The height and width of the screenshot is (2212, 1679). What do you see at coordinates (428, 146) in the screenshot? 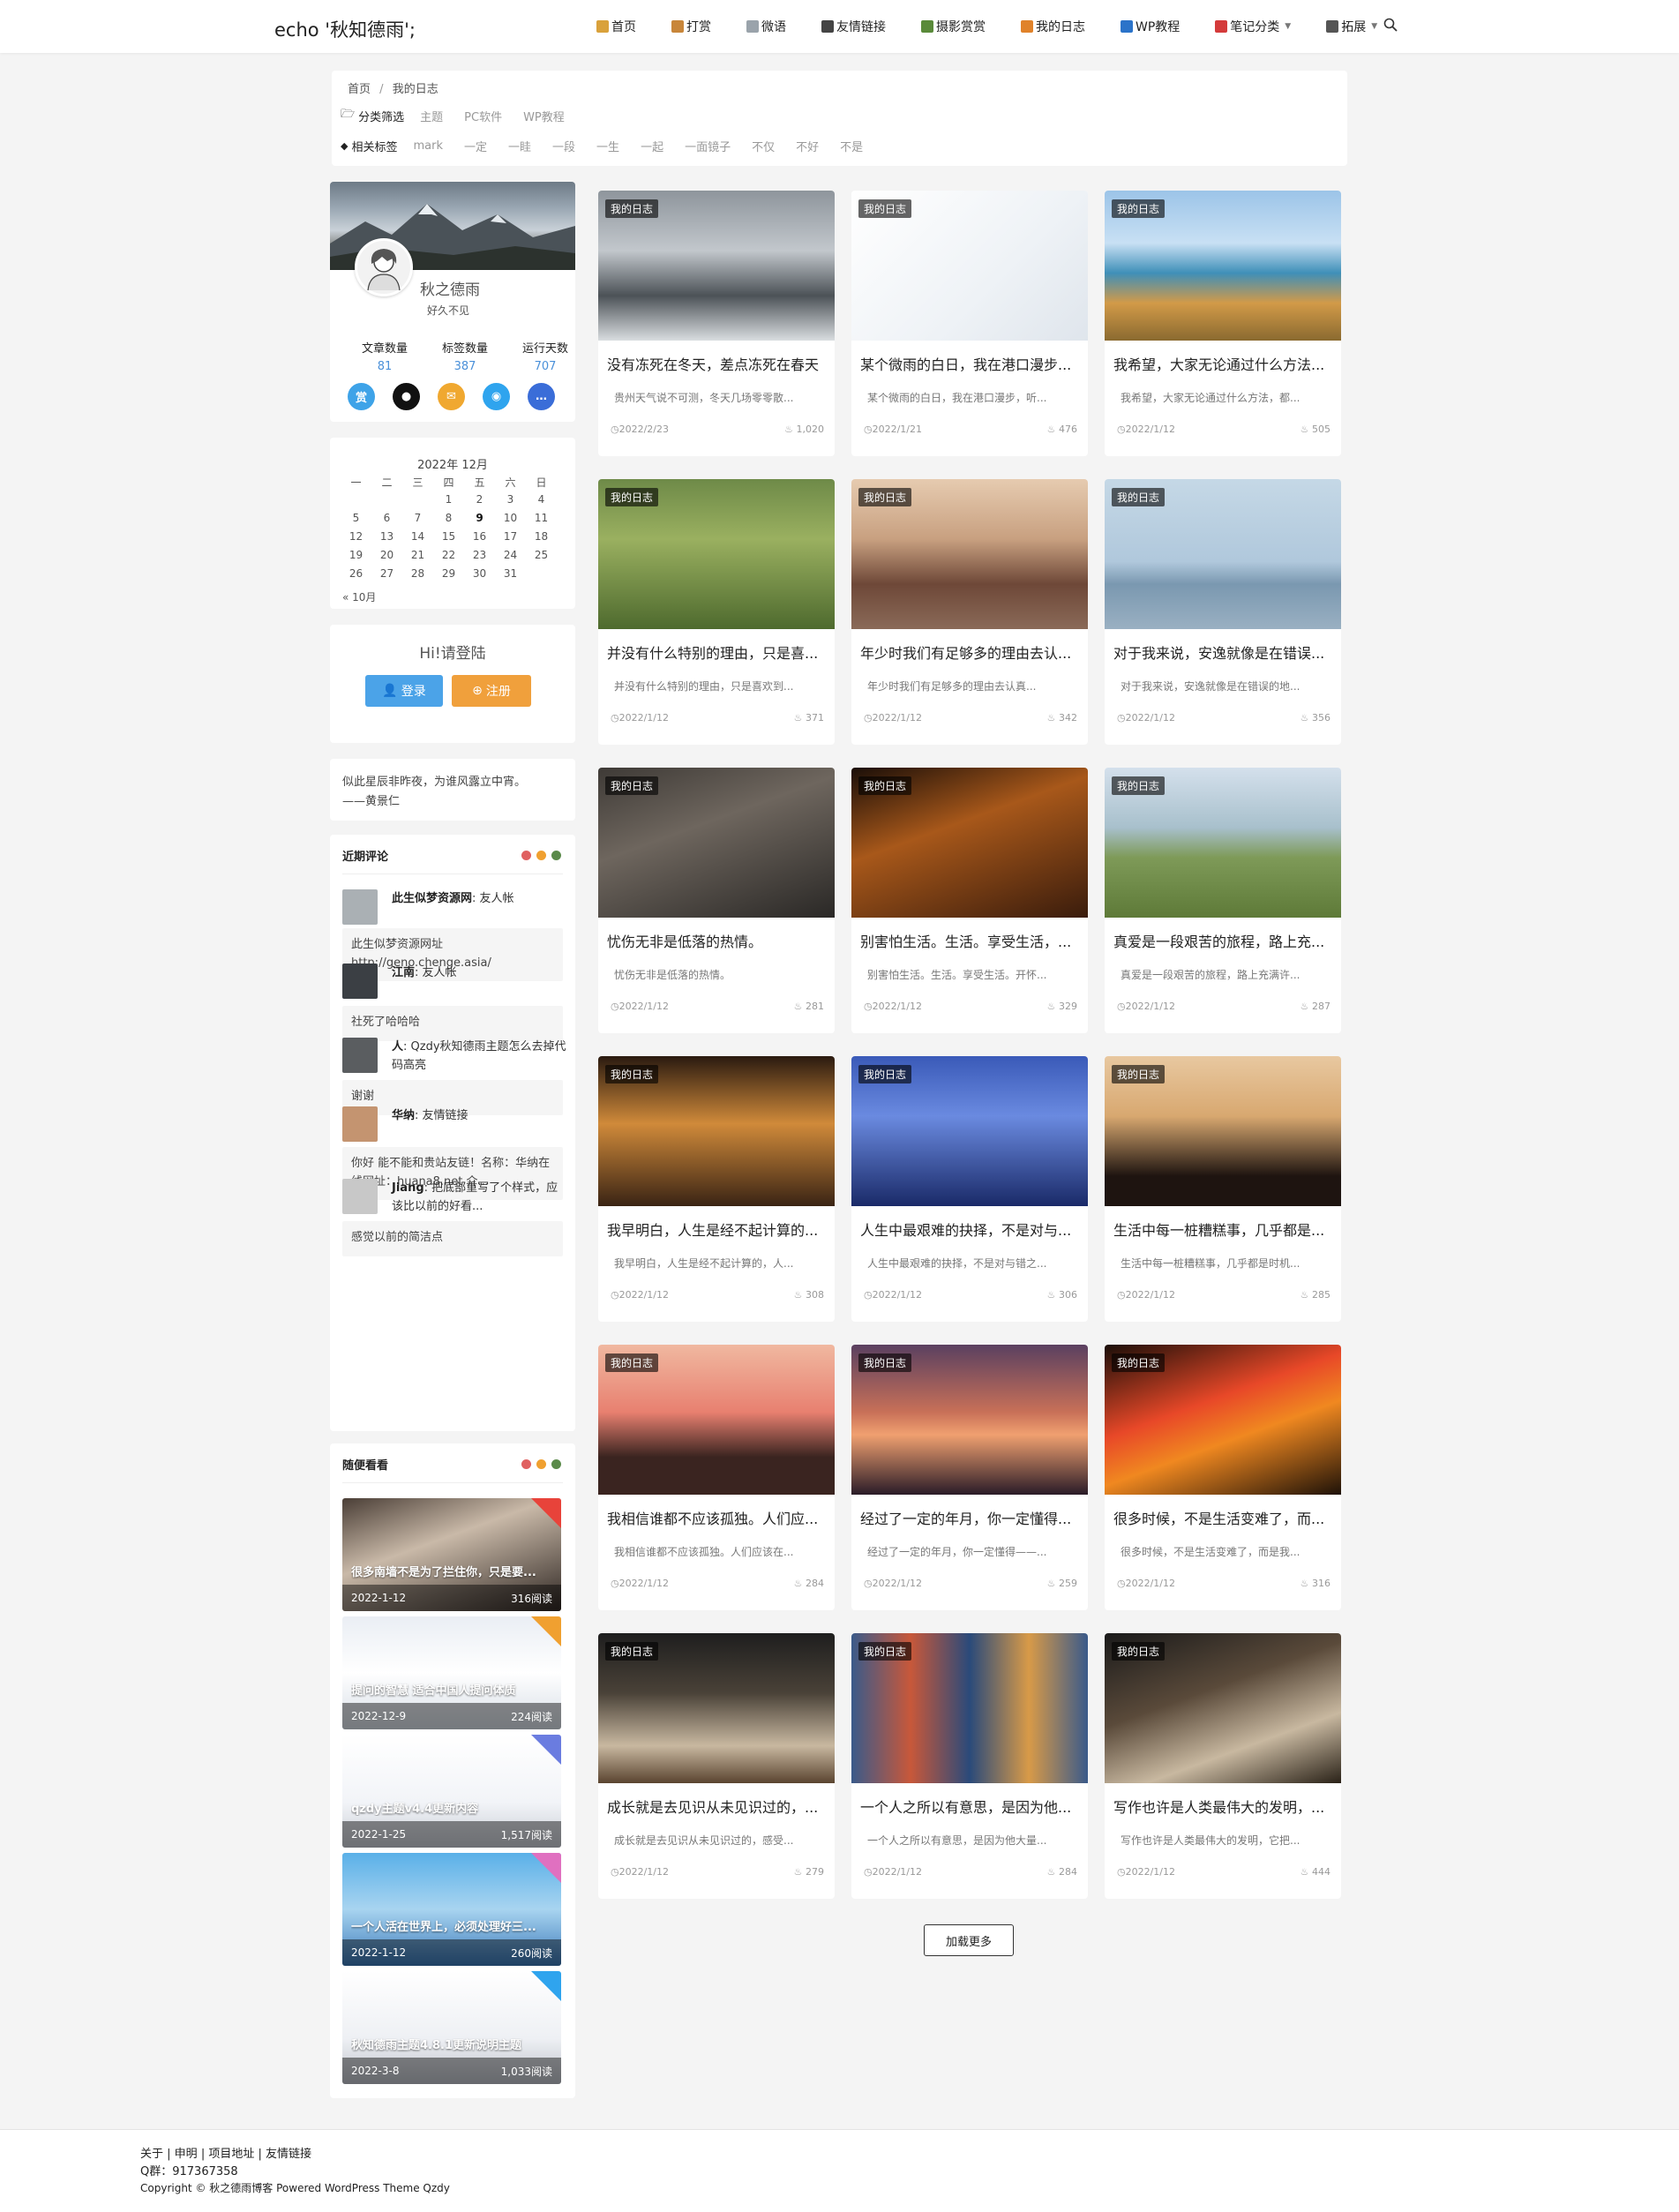
I see `tag-filter-item: mark` at bounding box center [428, 146].